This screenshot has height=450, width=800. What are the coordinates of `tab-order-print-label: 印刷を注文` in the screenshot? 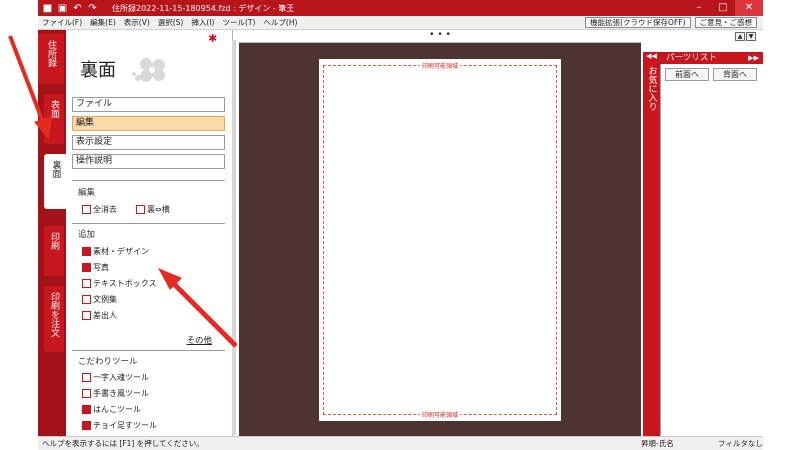 It's located at (54, 314).